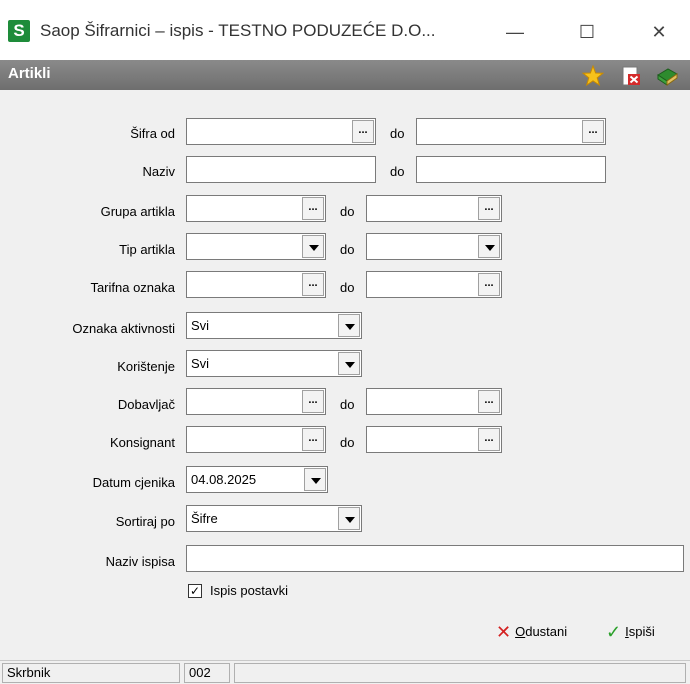  Describe the element at coordinates (347, 211) in the screenshot. I see `grupa-do-label: do` at that location.